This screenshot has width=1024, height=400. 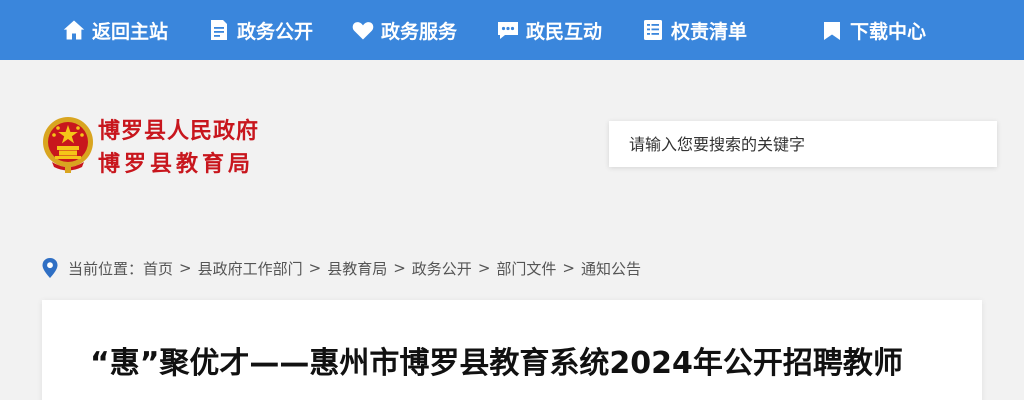 I want to click on breadcrumb-prefix: 当前位置：, so click(x=106, y=268).